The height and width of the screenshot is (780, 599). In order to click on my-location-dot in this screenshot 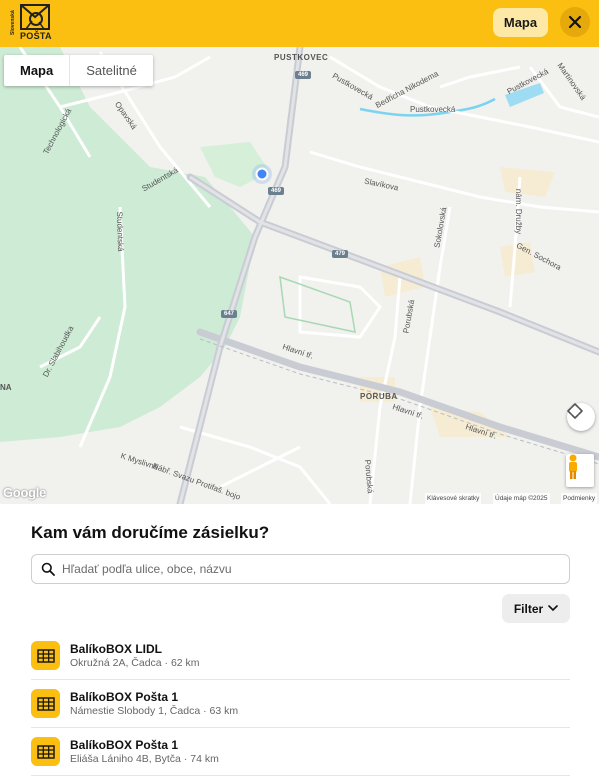, I will do `click(262, 174)`.